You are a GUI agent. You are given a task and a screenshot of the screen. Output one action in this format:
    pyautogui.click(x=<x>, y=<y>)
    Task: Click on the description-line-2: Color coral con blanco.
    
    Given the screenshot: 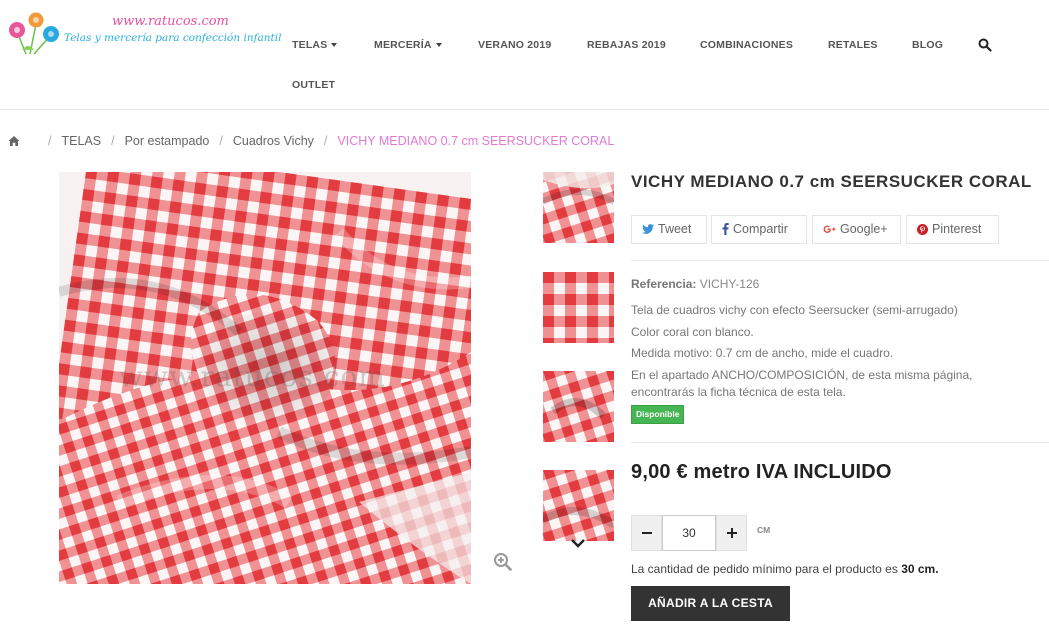 What is the action you would take?
    pyautogui.click(x=692, y=332)
    